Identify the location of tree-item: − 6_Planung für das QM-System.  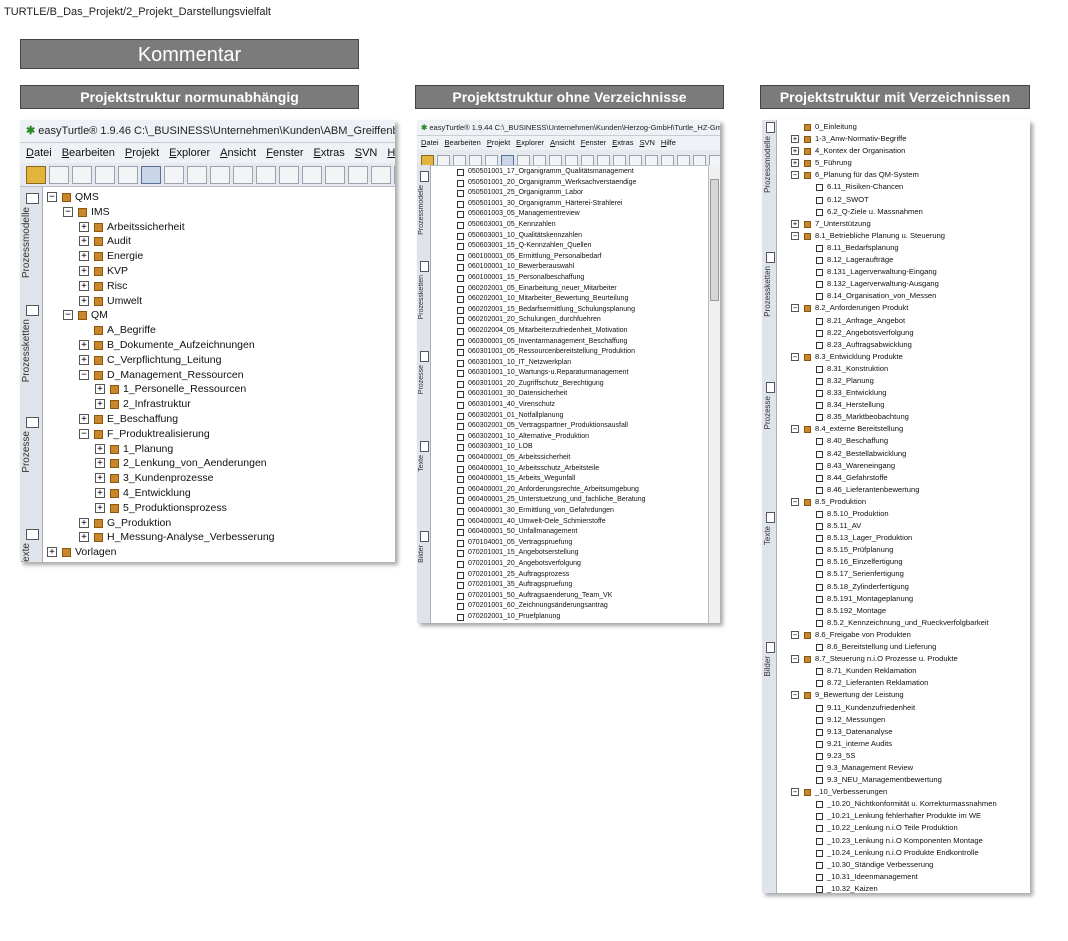
(903, 175).